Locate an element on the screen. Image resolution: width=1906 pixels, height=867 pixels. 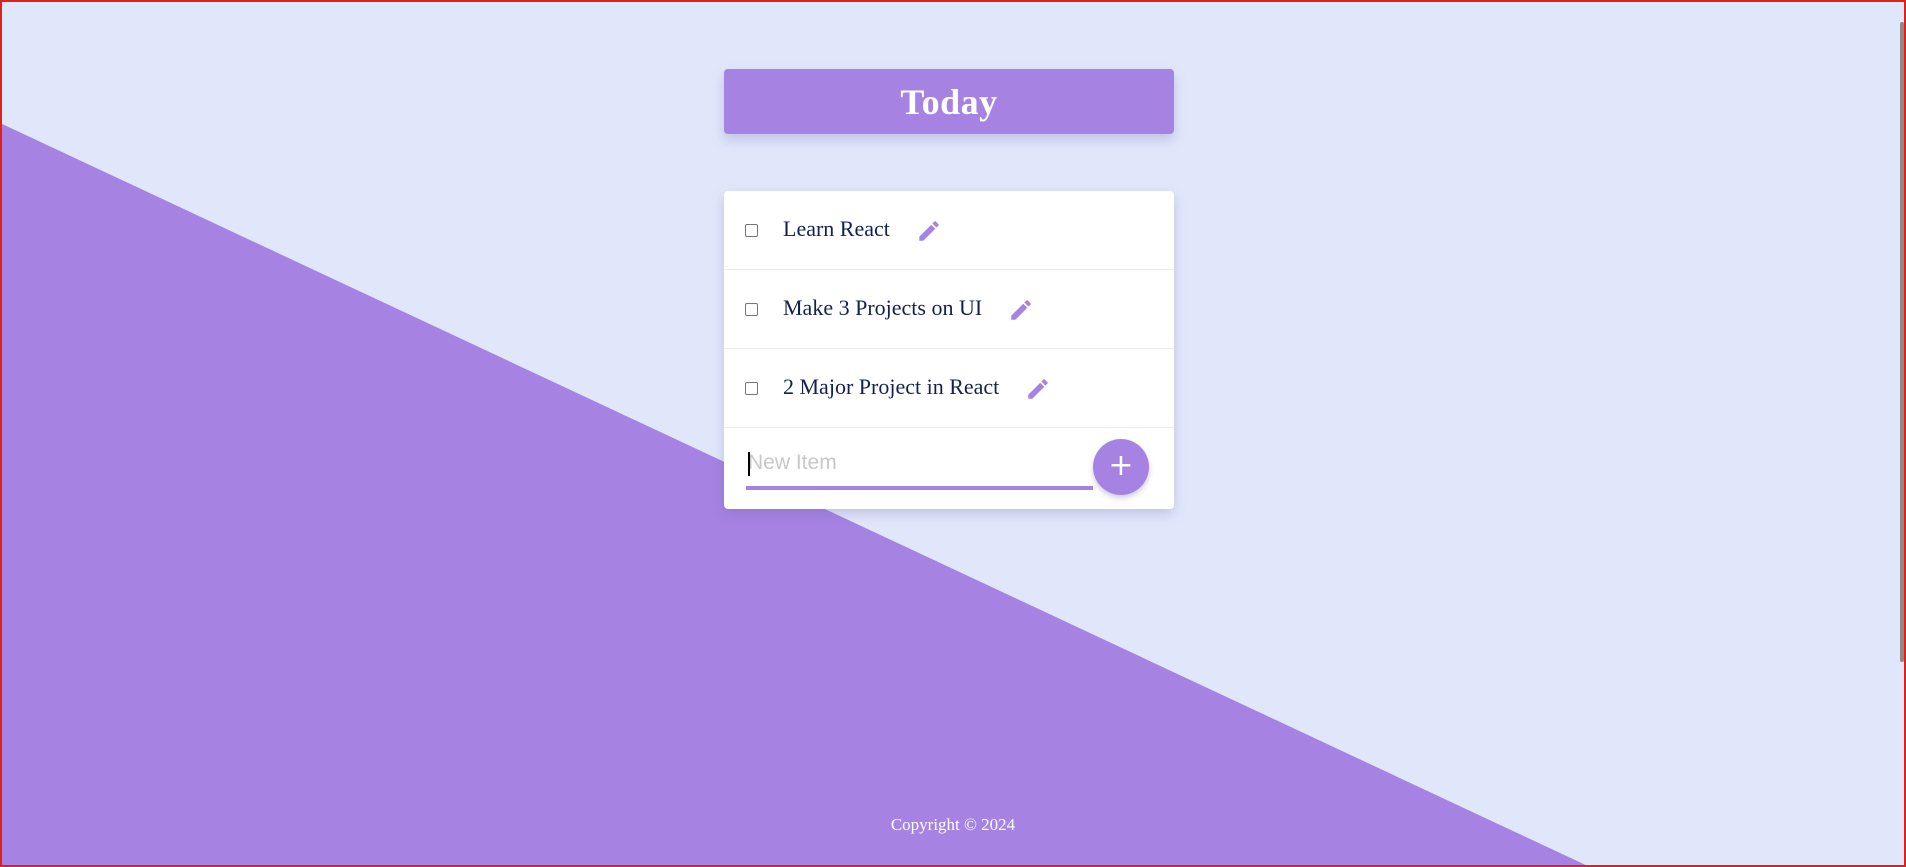
plus-icon: + is located at coordinates (1121, 465).